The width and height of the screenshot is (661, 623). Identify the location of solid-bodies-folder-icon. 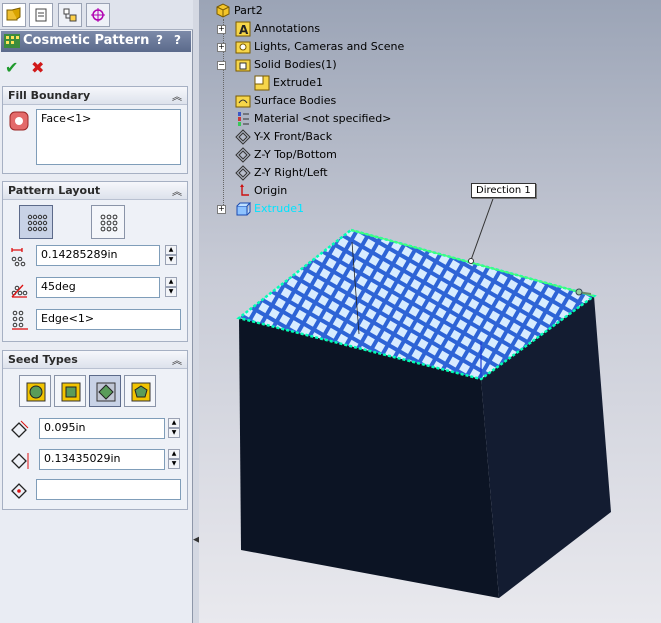
(243, 65).